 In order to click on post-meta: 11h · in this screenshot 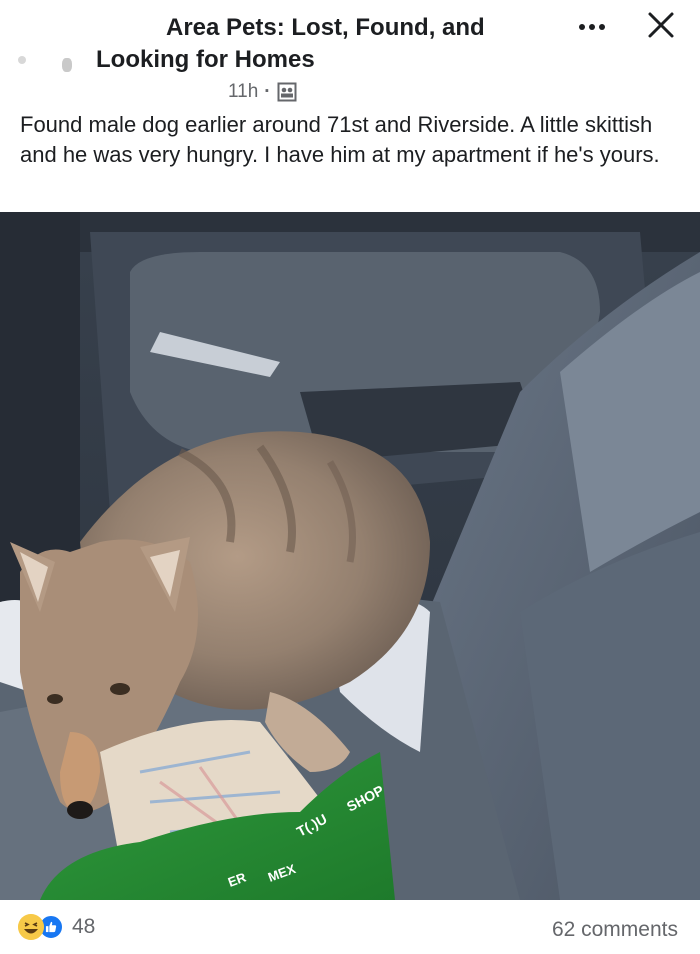, I will do `click(262, 92)`.